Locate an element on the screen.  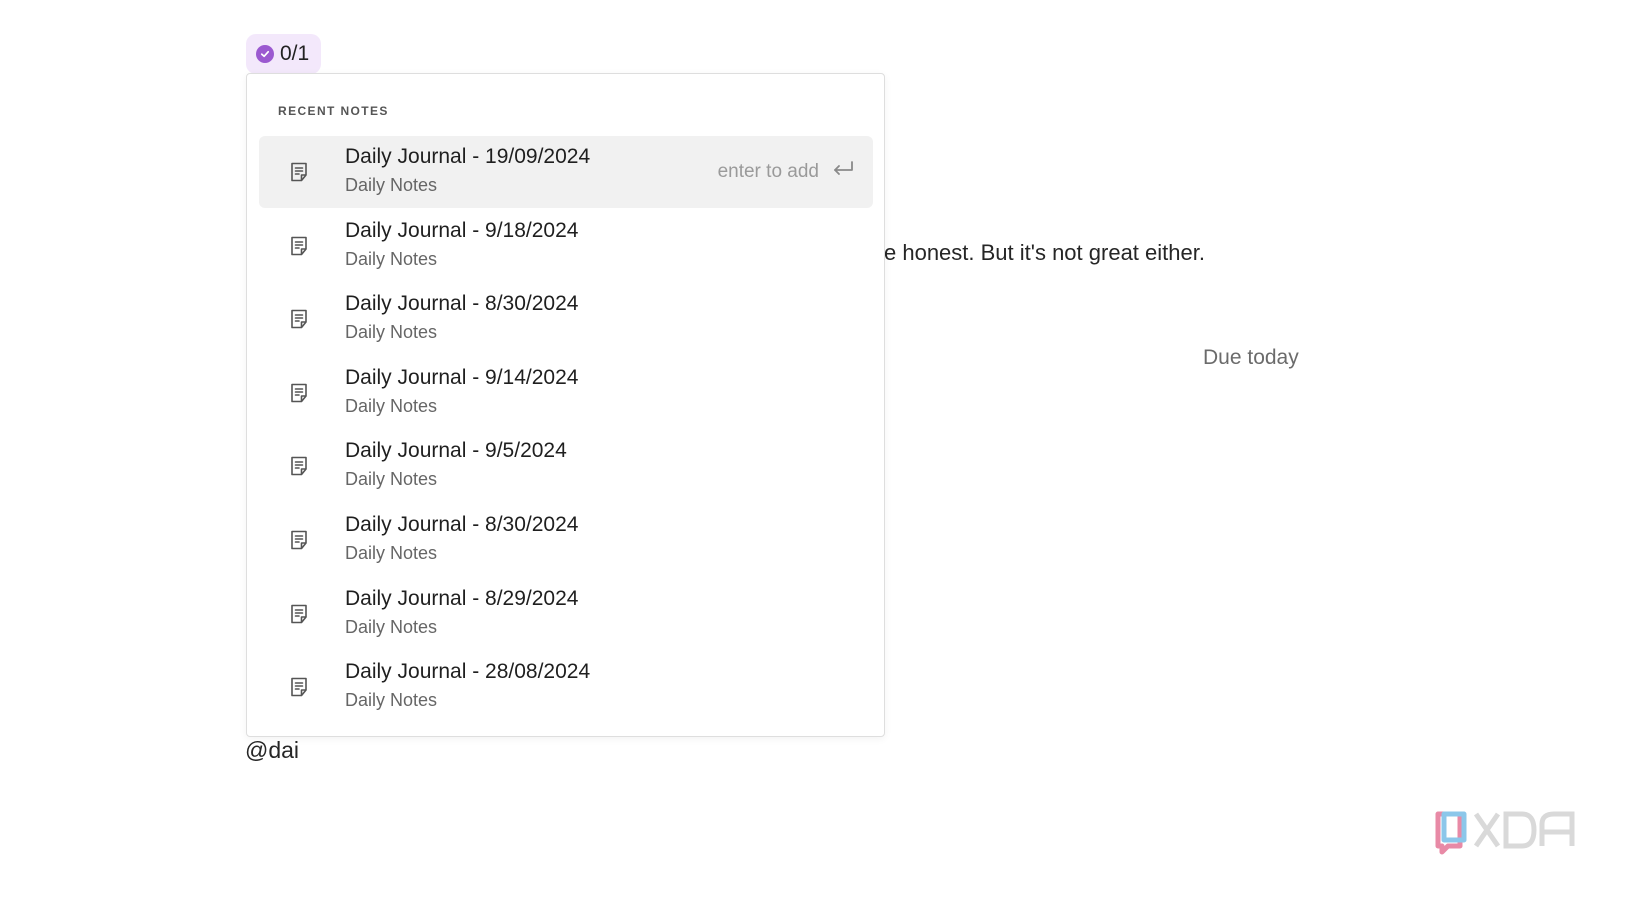
note-text: Daily Journal - 9/18/2024 Daily Notes is located at coordinates (461, 245).